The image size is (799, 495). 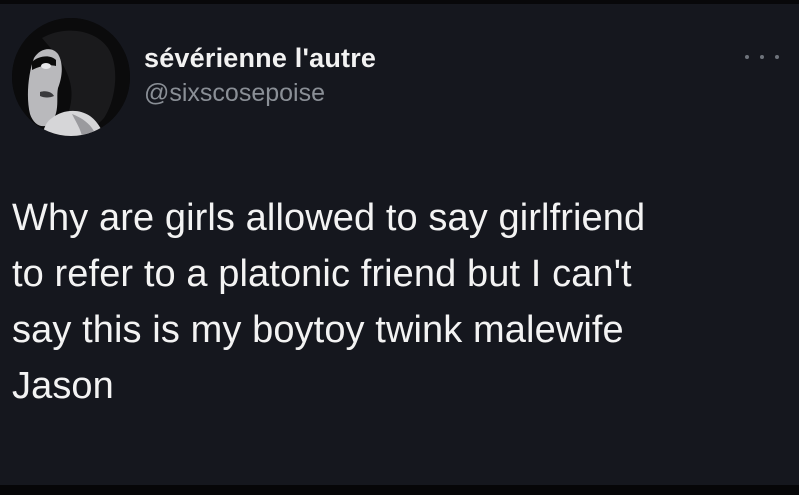 I want to click on more-options-icon, so click(x=762, y=57).